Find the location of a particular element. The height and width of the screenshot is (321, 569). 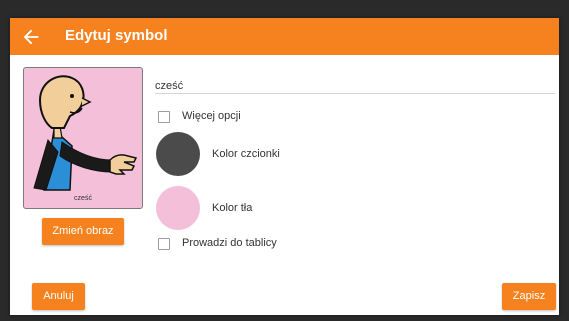

cancel-button: Anuluj is located at coordinates (58, 296).